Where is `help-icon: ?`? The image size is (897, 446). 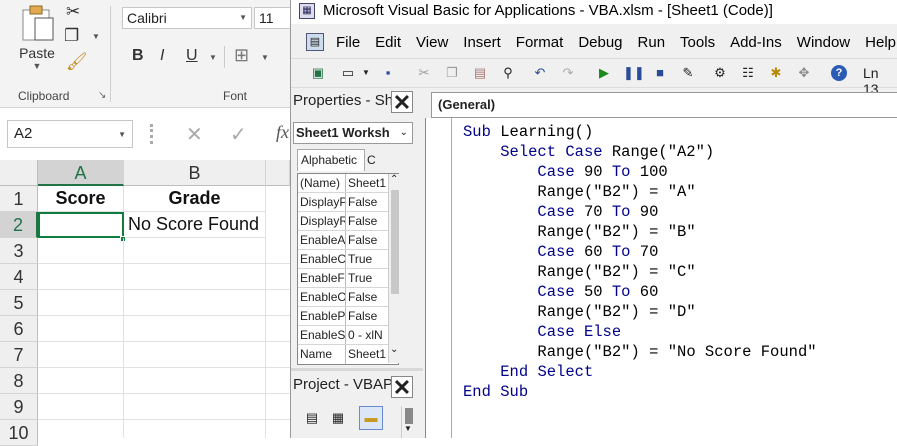 help-icon: ? is located at coordinates (839, 73).